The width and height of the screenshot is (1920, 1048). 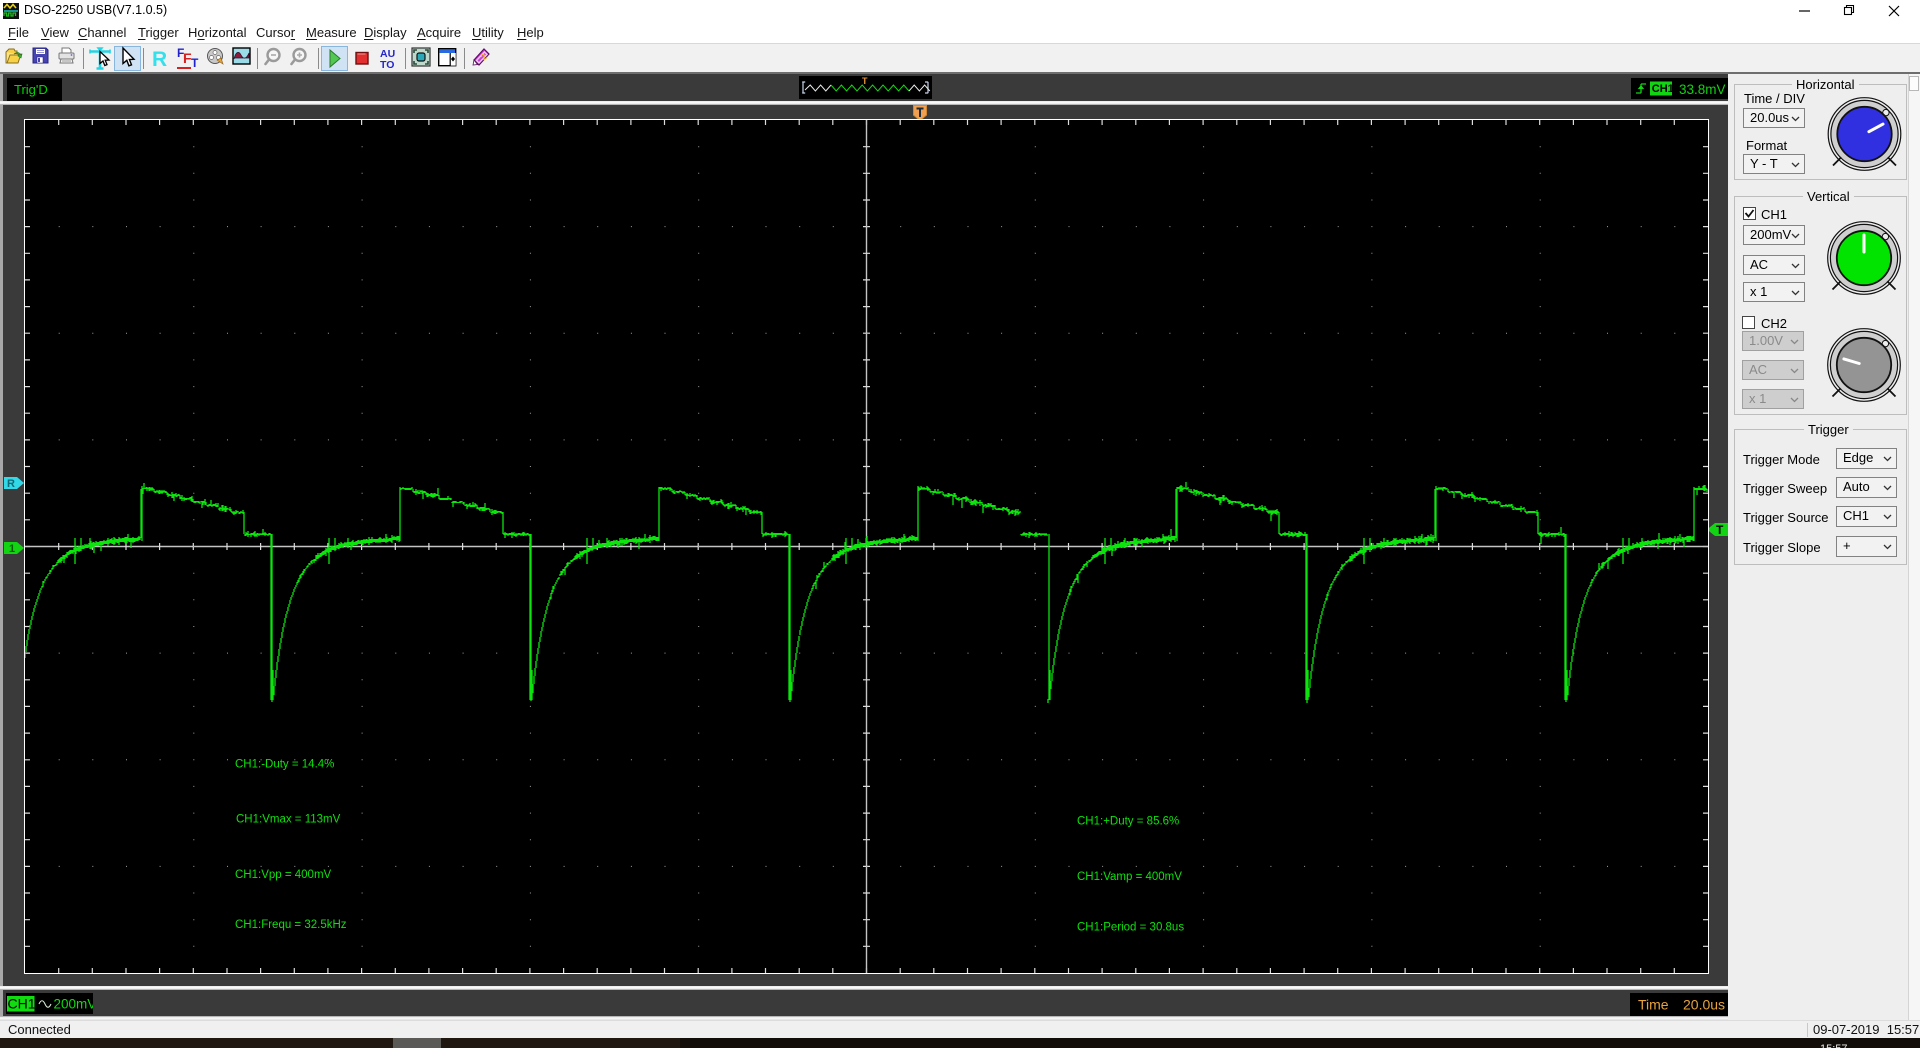 I want to click on svg-text: CH1:+Duty = 85.6%, so click(x=1128, y=821).